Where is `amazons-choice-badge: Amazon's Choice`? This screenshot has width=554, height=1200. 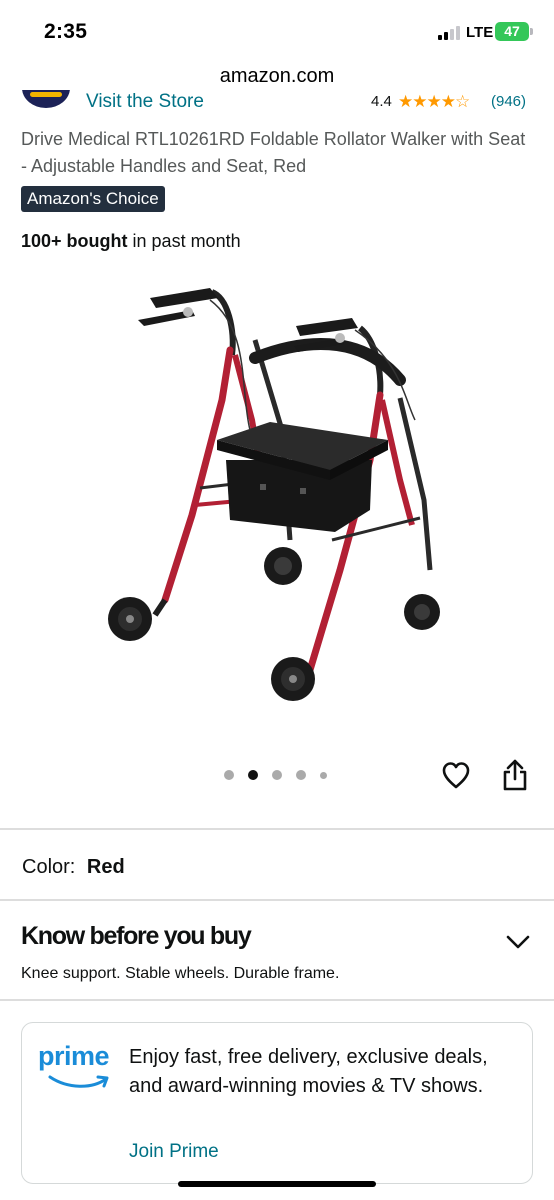
amazons-choice-badge: Amazon's Choice is located at coordinates (93, 199).